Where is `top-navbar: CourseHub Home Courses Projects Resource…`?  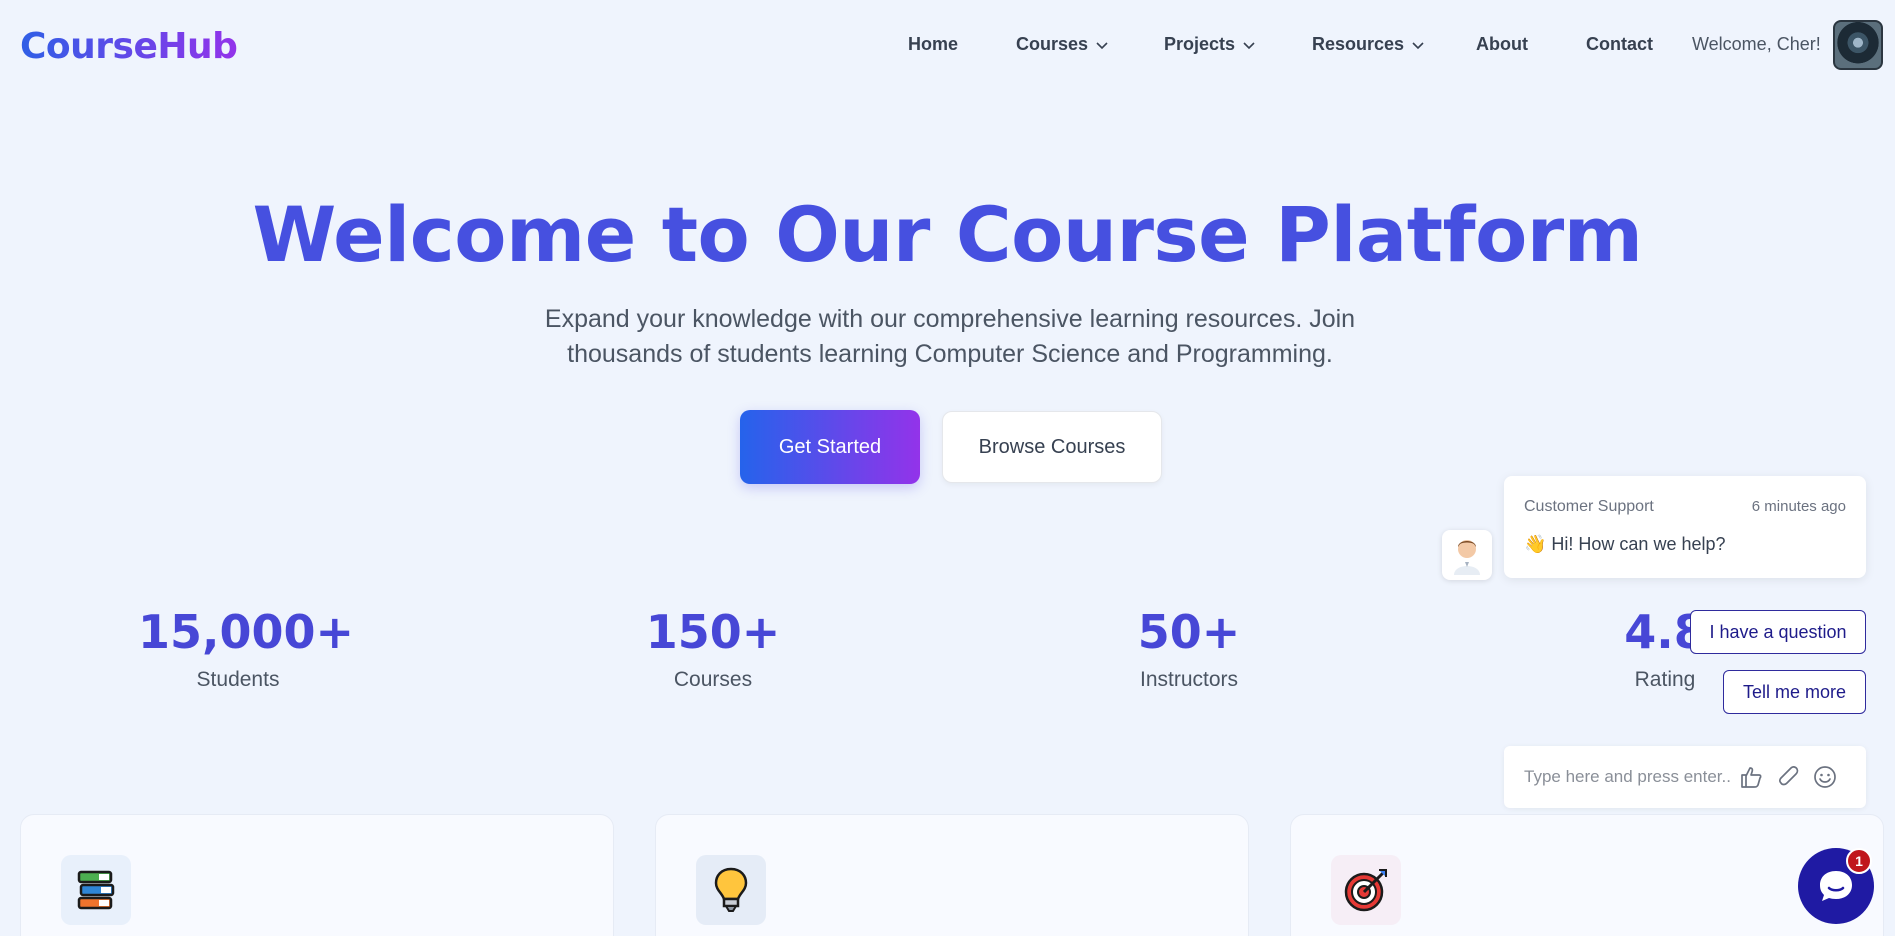 top-navbar: CourseHub Home Courses Projects Resource… is located at coordinates (947, 47).